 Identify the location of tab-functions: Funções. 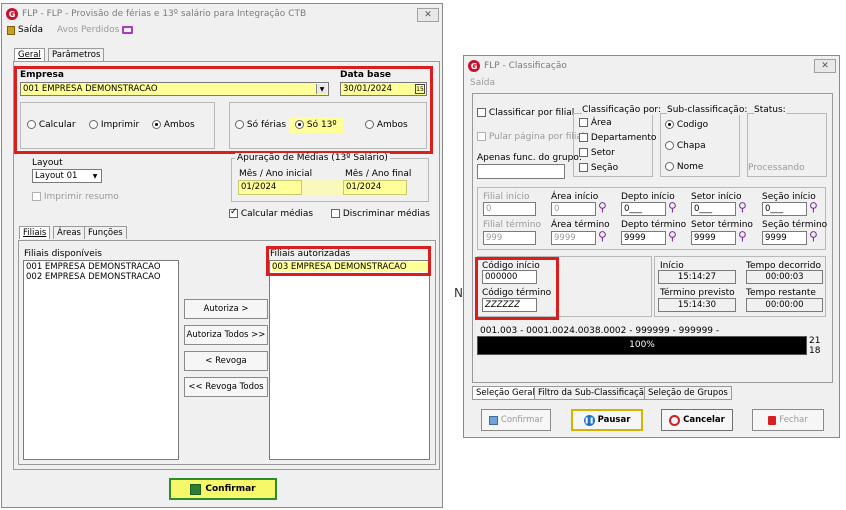
(105, 232).